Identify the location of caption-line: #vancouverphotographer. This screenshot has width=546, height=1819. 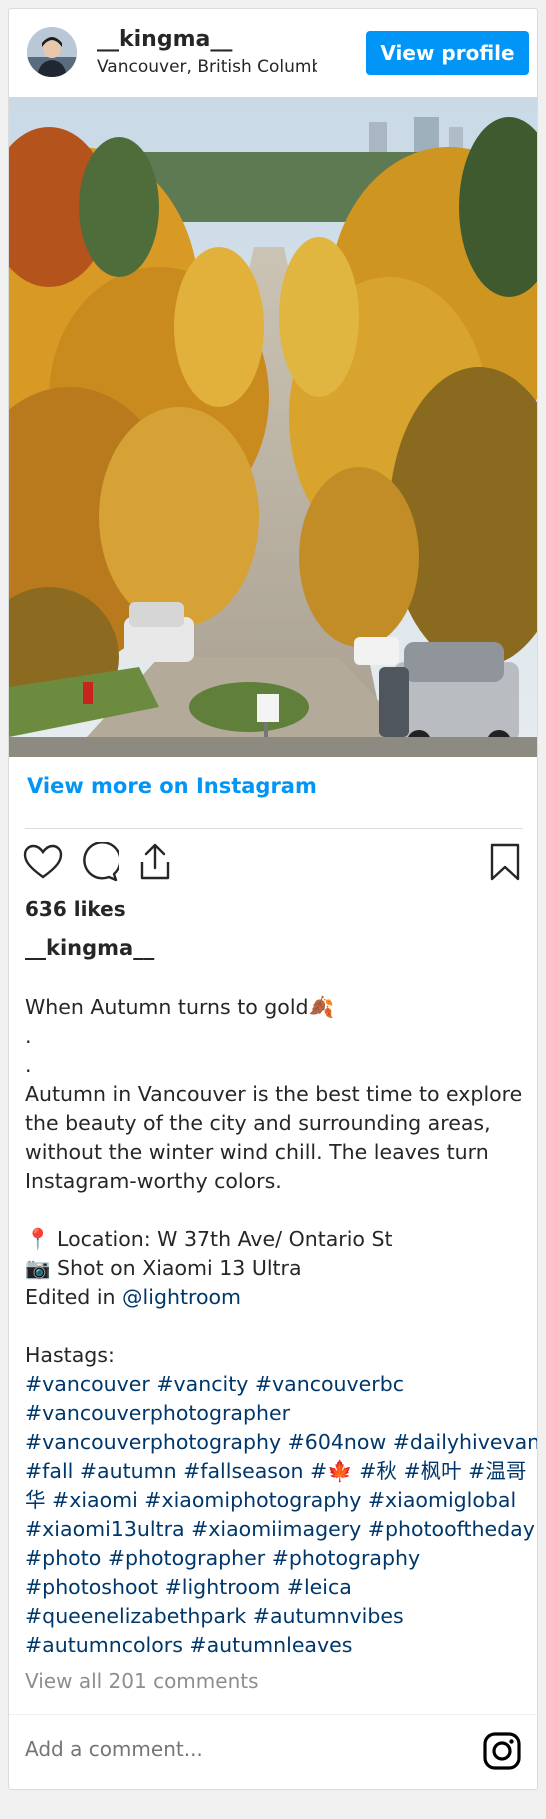
(277, 1413).